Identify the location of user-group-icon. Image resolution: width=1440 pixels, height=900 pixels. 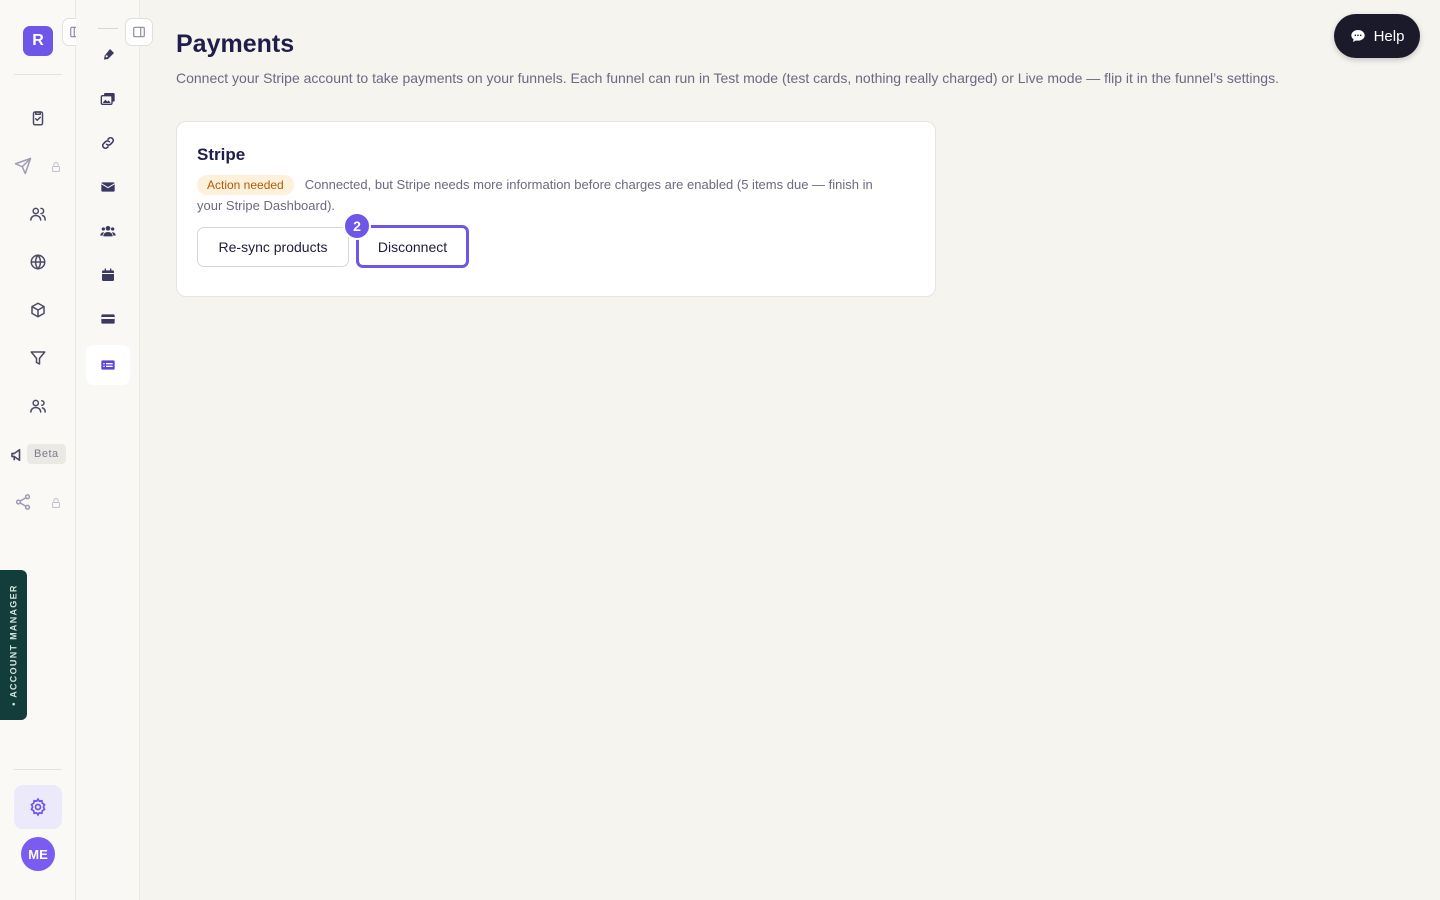
(108, 231).